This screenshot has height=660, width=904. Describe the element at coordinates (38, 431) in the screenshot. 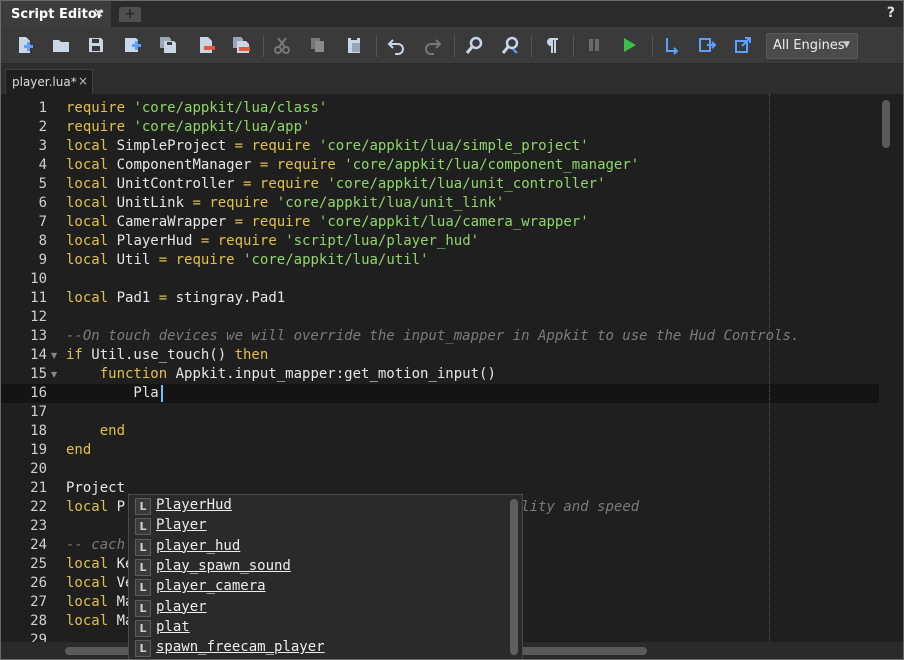

I see `line-number: 18` at that location.